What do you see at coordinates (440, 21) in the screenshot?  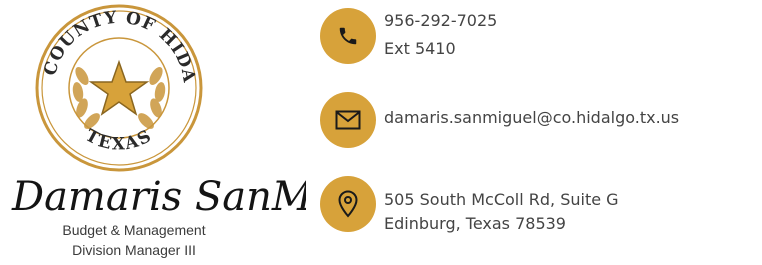 I see `phone-number: 956-292-7025` at bounding box center [440, 21].